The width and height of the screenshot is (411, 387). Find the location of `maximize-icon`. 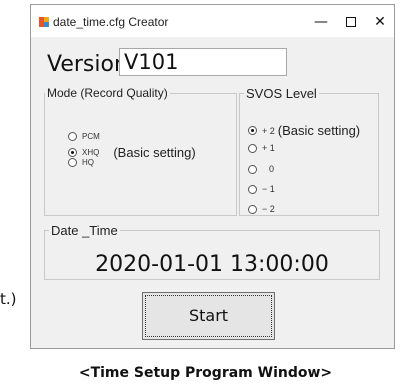

maximize-icon is located at coordinates (351, 22).